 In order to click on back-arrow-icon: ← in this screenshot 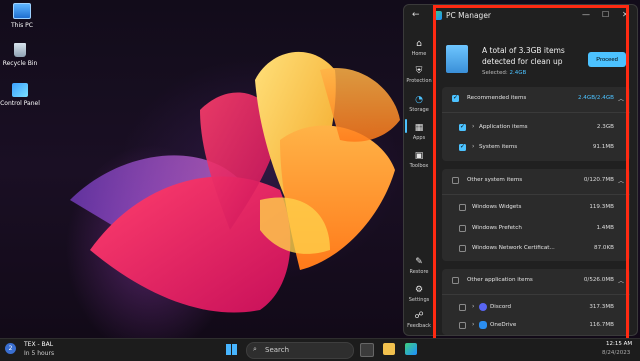, I will do `click(416, 15)`.